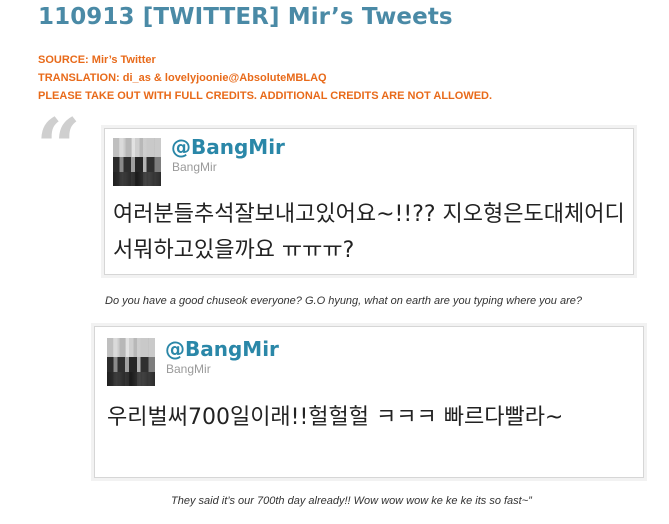 The width and height of the screenshot is (669, 524). I want to click on source-credit: SOURCE: Mir’s Twitter, so click(97, 60).